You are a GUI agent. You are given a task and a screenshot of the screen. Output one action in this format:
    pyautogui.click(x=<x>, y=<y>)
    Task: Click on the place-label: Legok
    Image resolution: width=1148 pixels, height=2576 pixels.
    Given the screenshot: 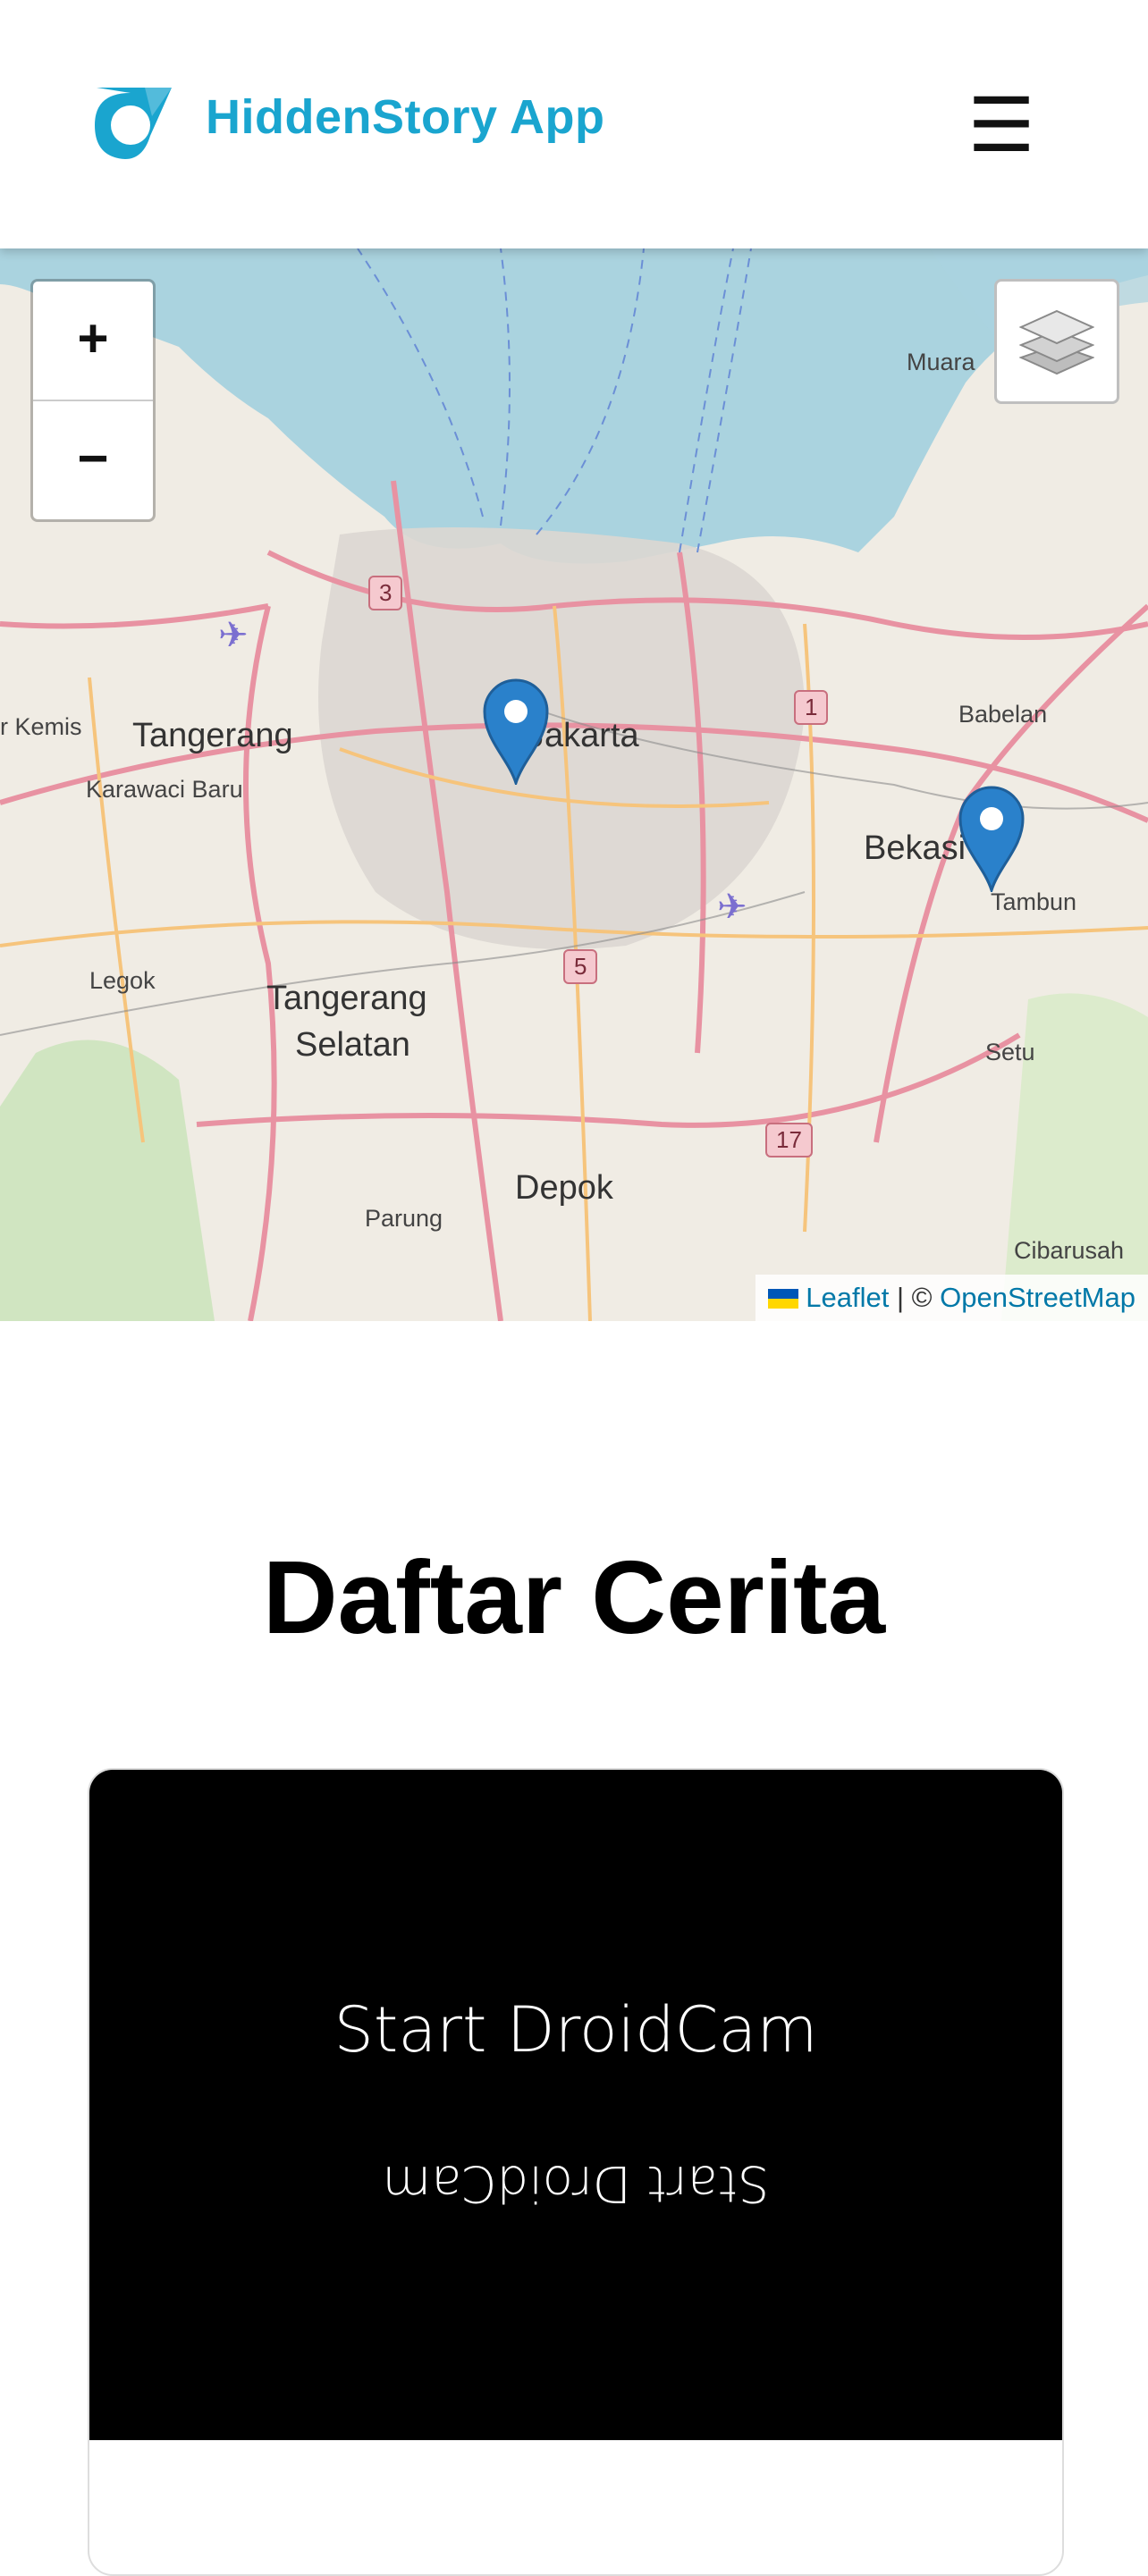 What is the action you would take?
    pyautogui.click(x=122, y=981)
    